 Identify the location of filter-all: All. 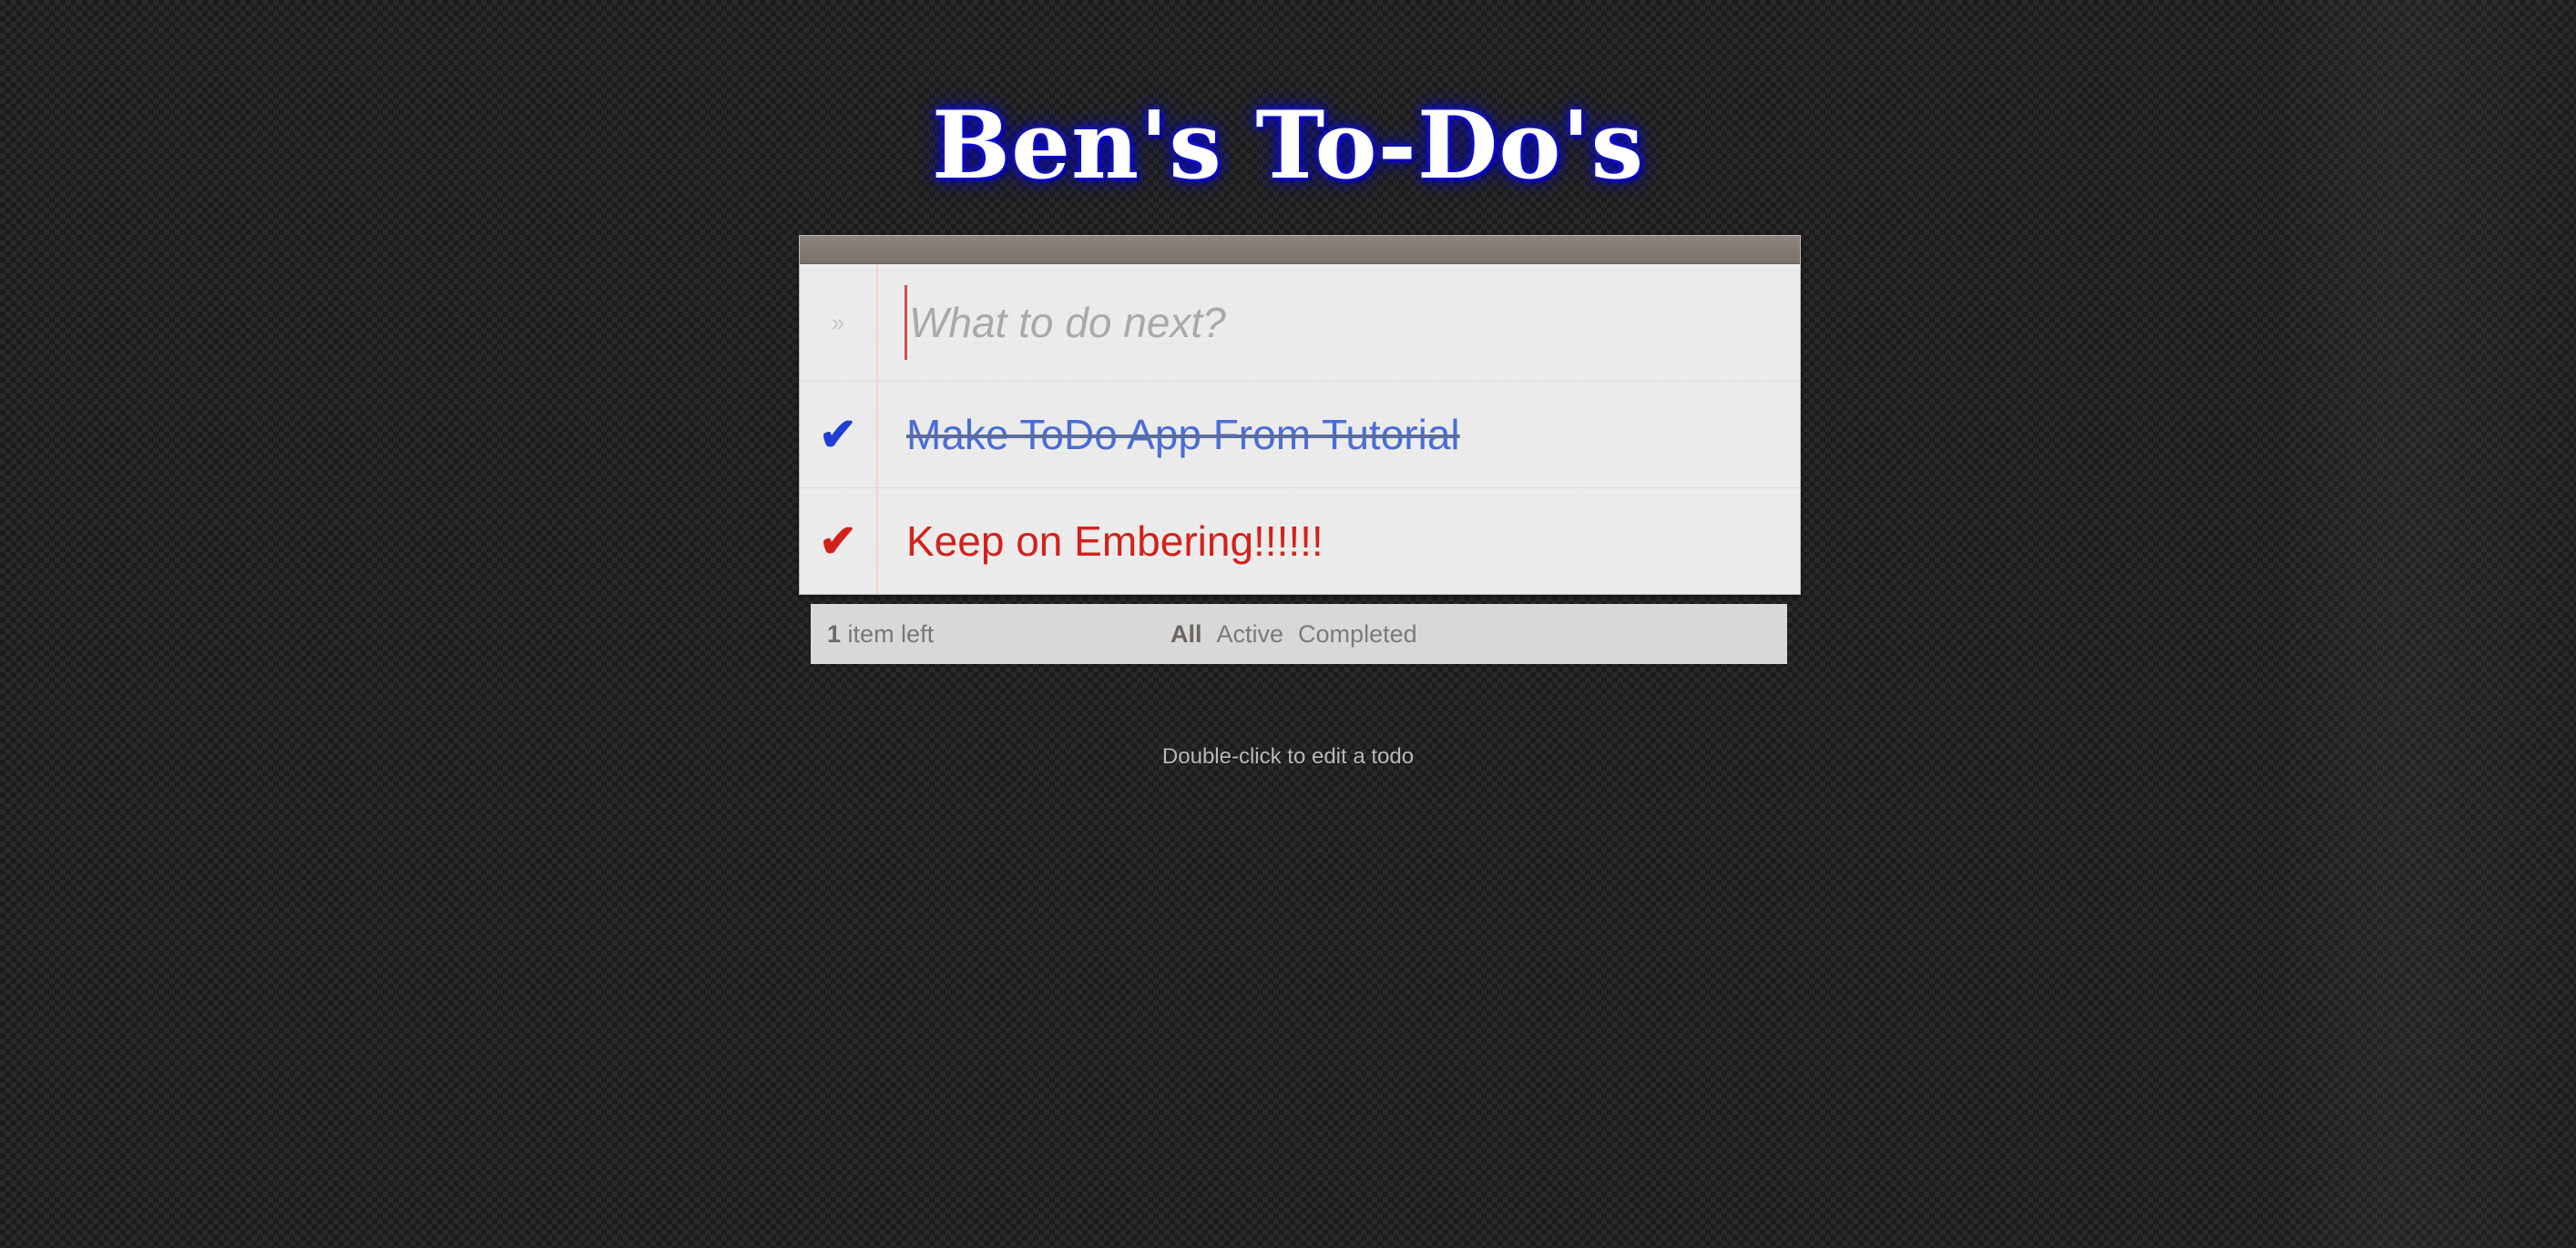
(1186, 634).